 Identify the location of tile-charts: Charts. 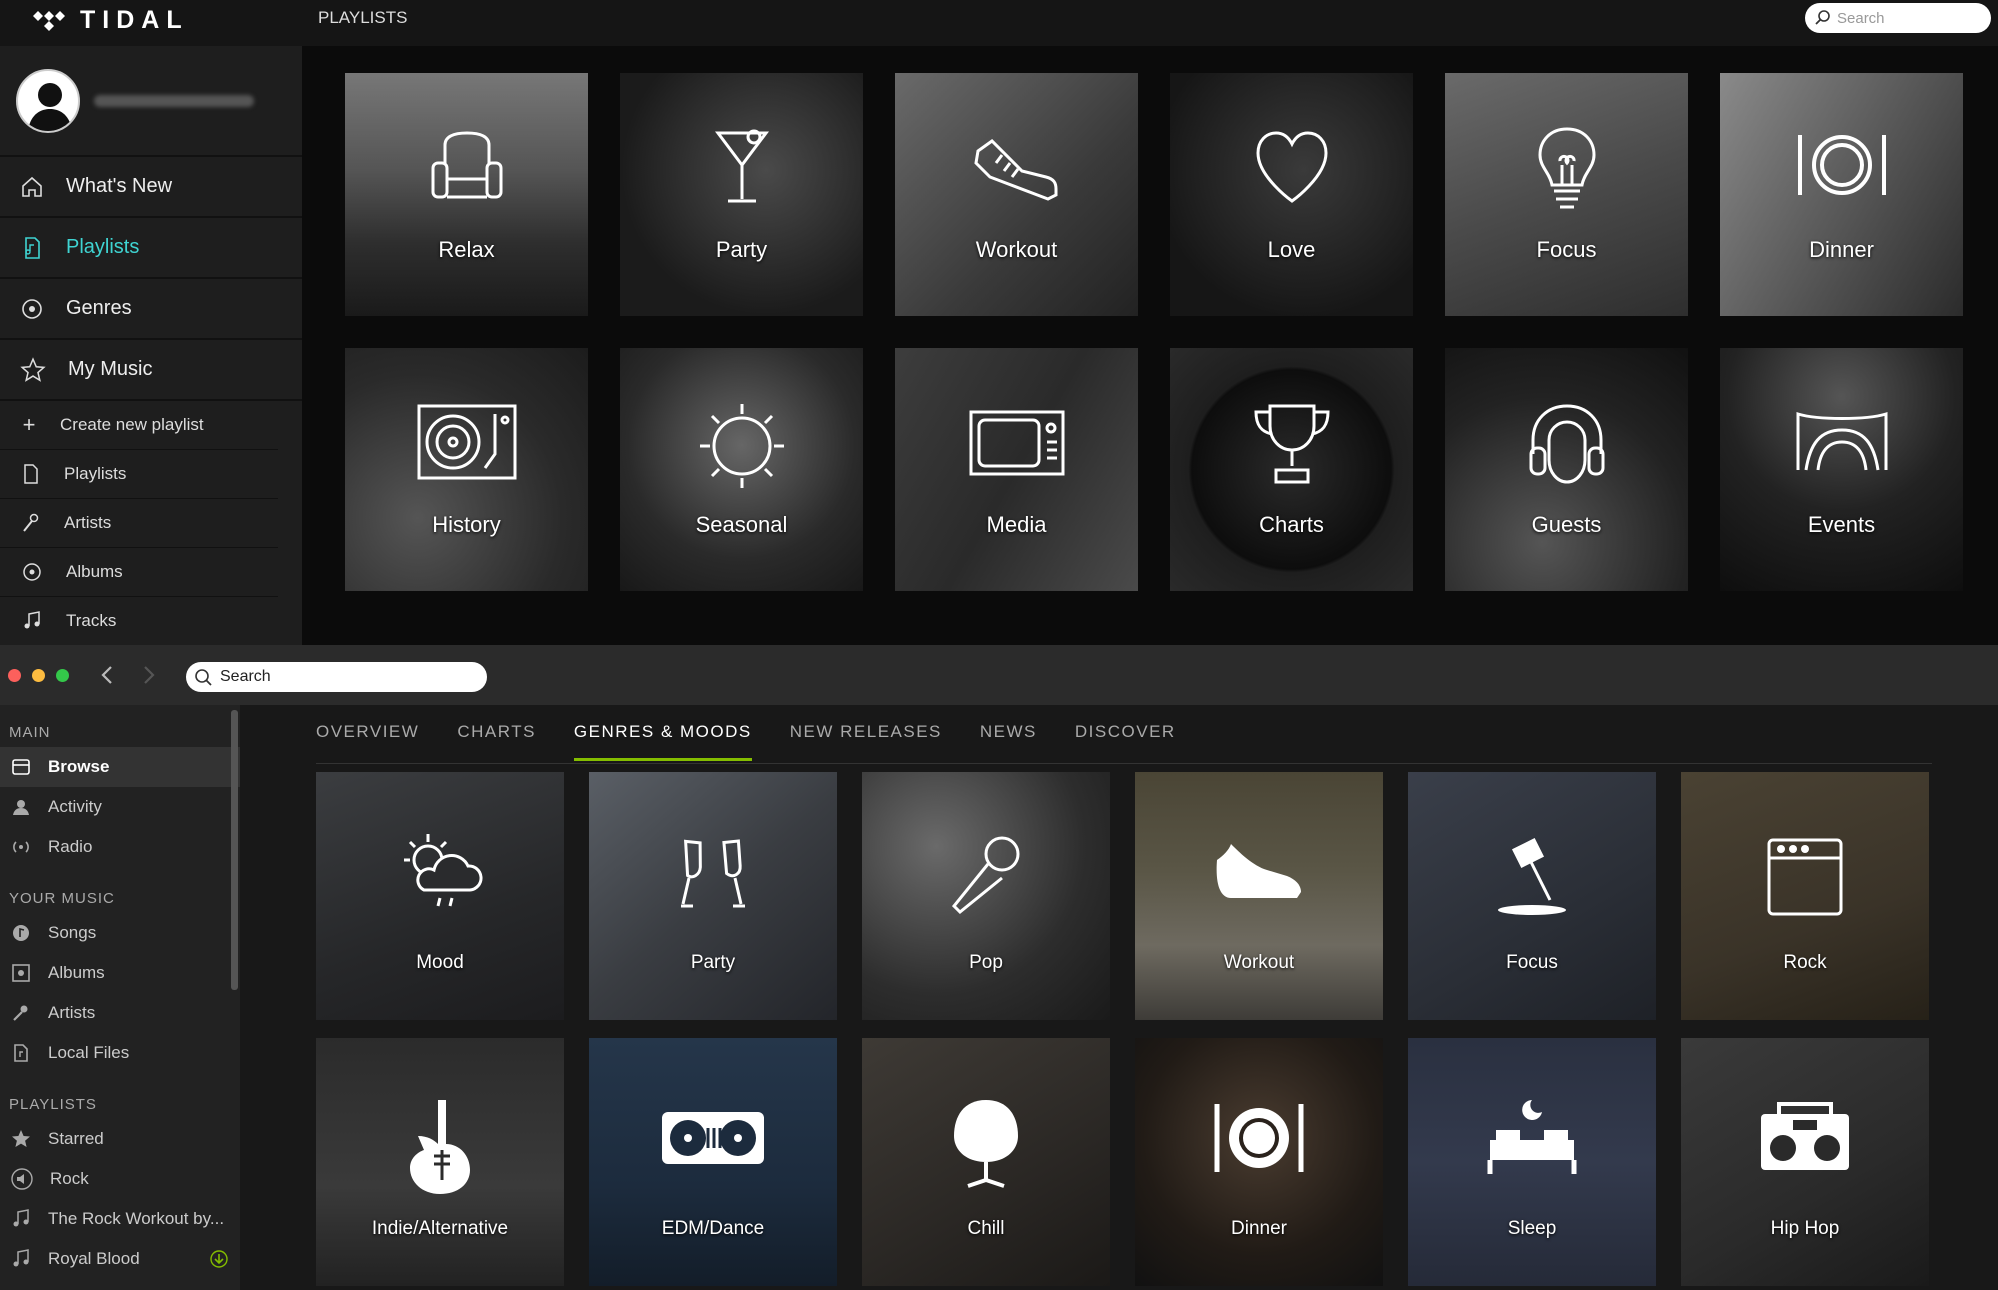
(1291, 469).